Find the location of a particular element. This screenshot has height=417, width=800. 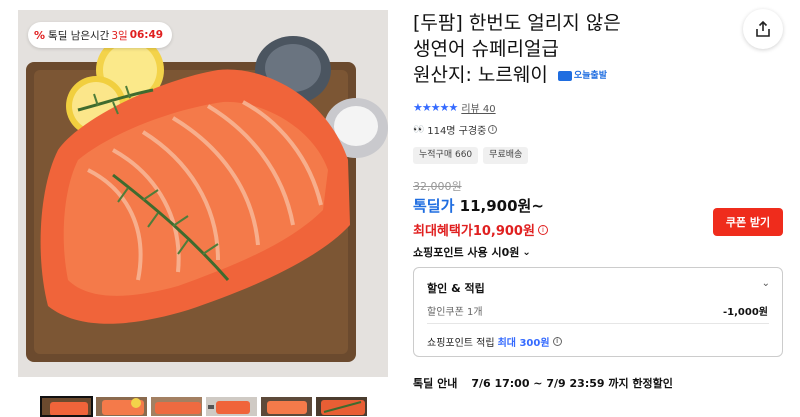

benefit-header: 할인 & 적립 is located at coordinates (456, 288).